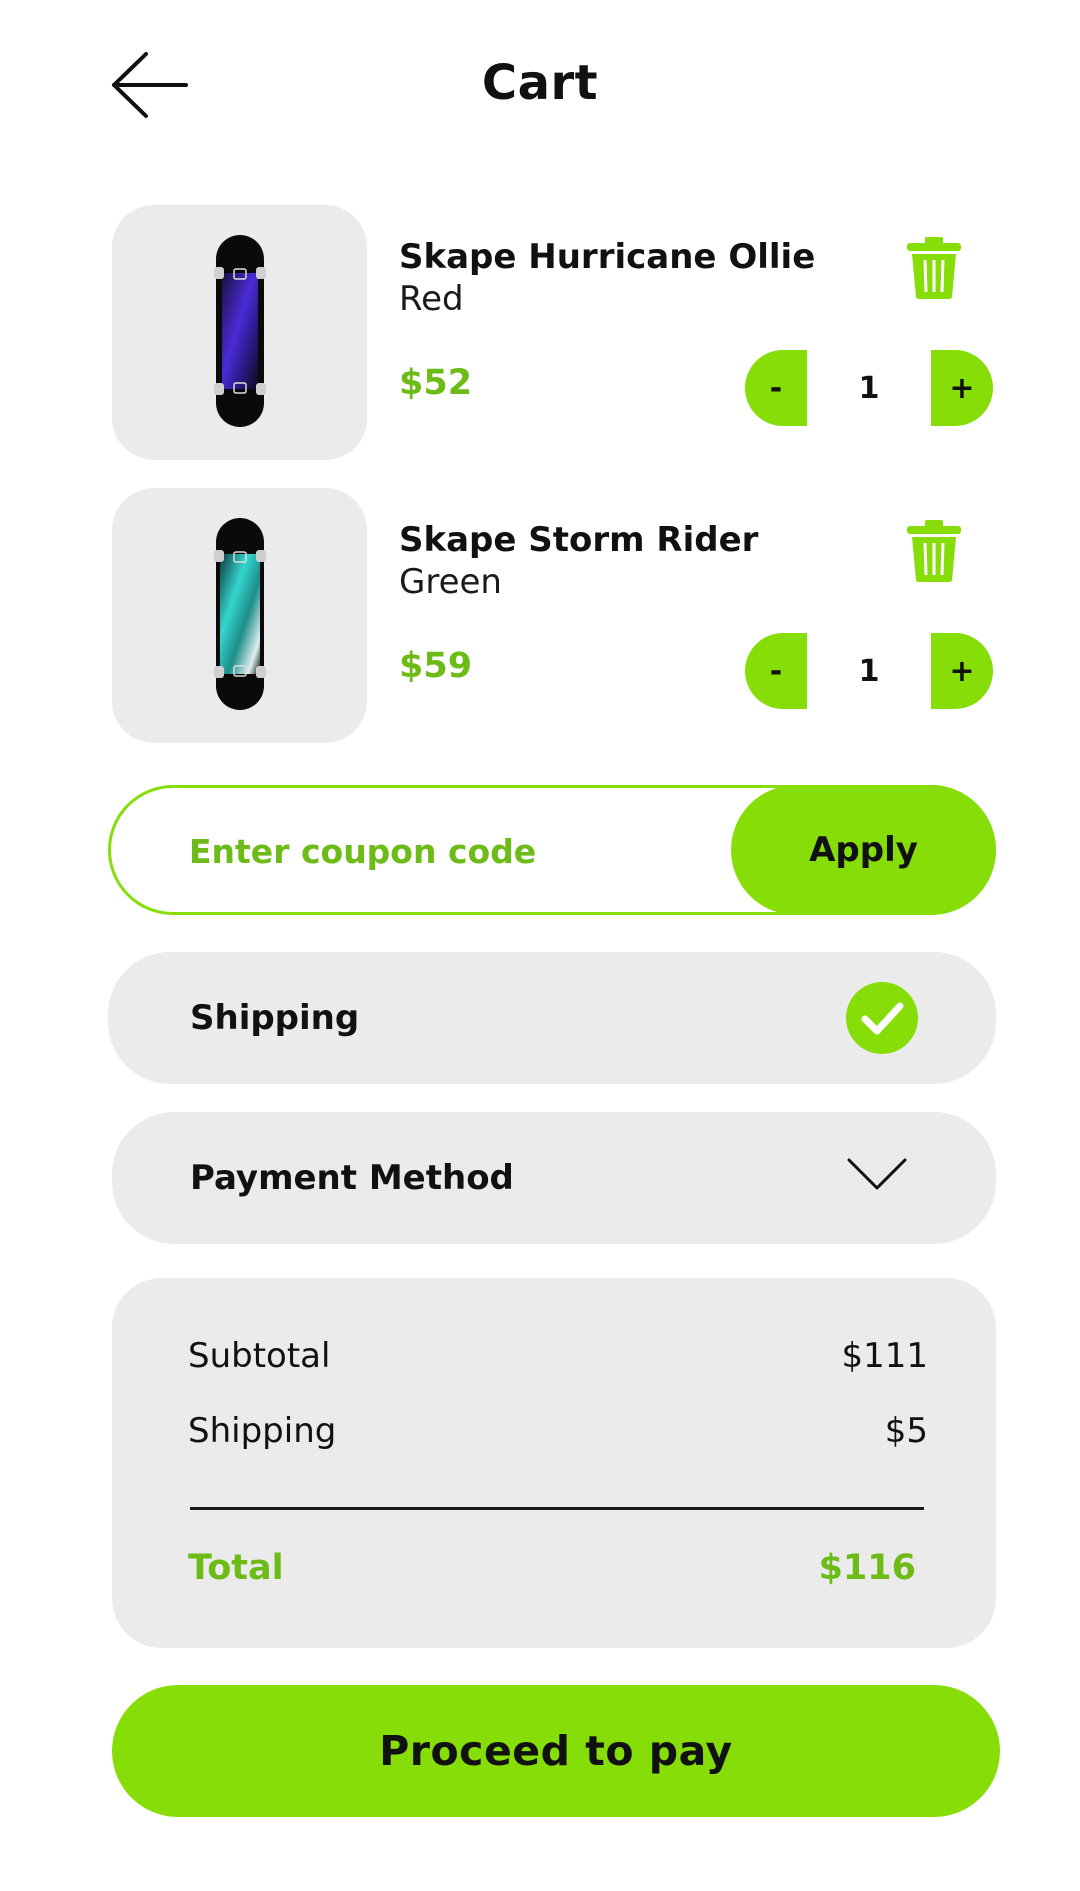  What do you see at coordinates (579, 540) in the screenshot?
I see `product-name: Skape Storm Rider` at bounding box center [579, 540].